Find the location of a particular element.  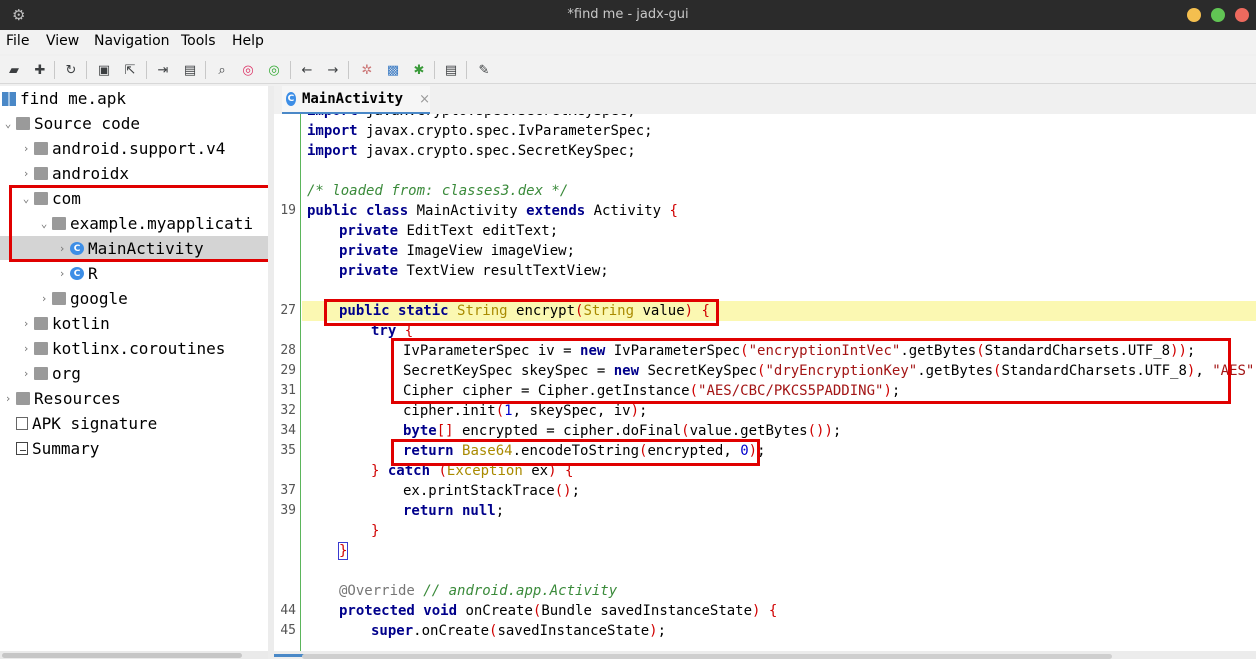

tree-node-class: › C R is located at coordinates (76, 273).